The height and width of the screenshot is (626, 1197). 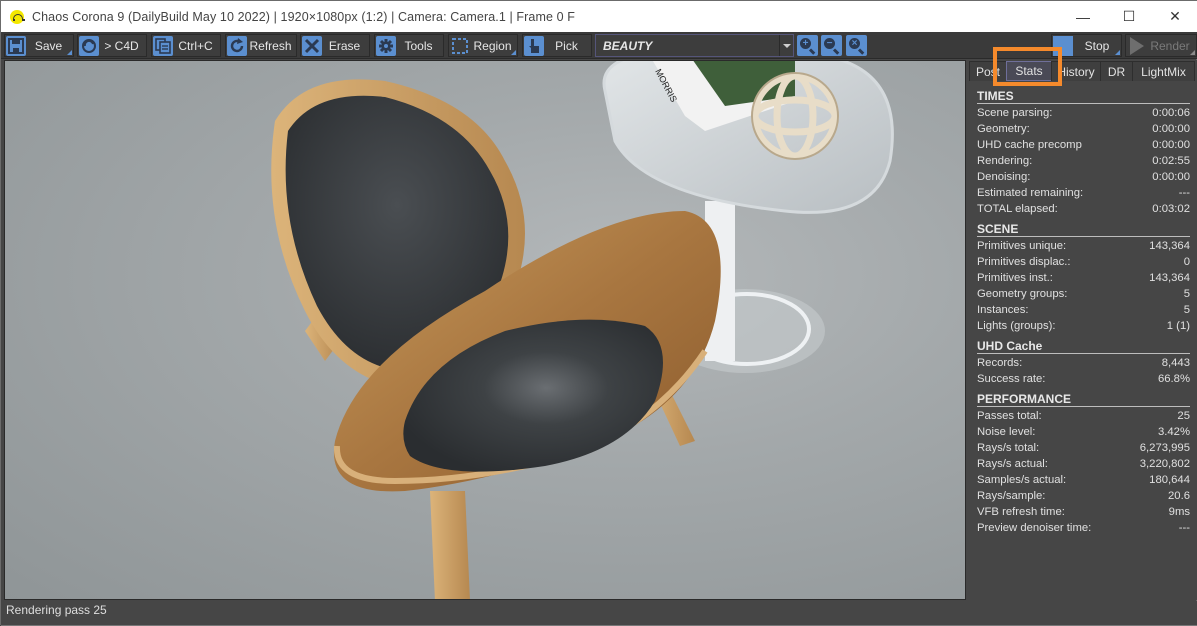 What do you see at coordinates (1083, 178) in the screenshot?
I see `stat-row: Denoising: 0:00:00` at bounding box center [1083, 178].